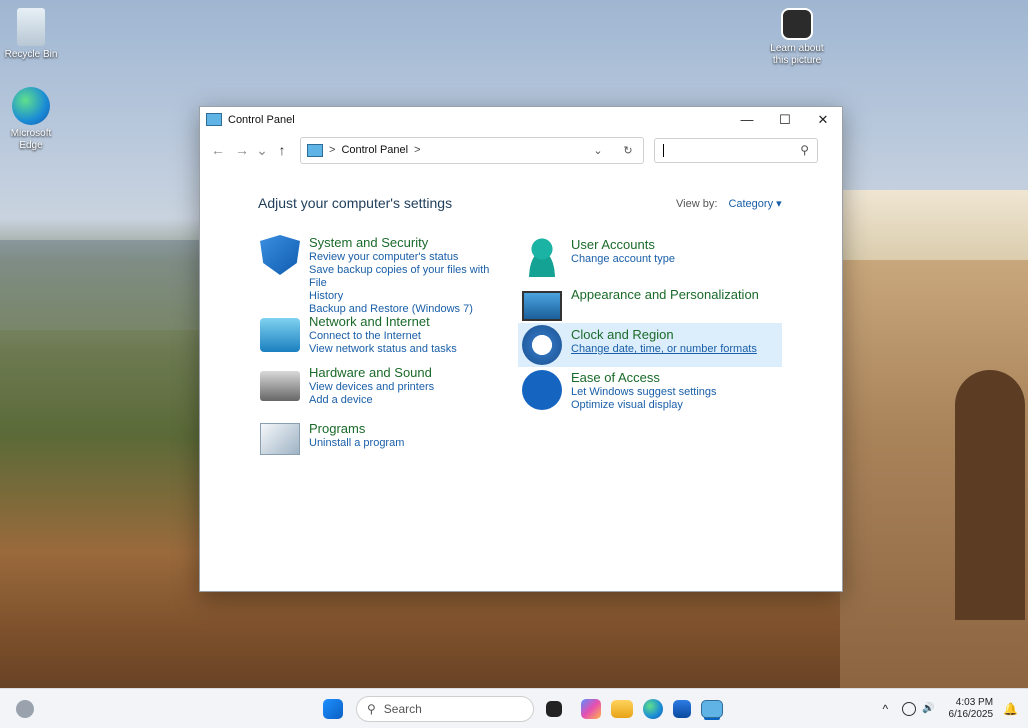  Describe the element at coordinates (665, 295) in the screenshot. I see `appearance-title: Appearance and Personalization` at that location.